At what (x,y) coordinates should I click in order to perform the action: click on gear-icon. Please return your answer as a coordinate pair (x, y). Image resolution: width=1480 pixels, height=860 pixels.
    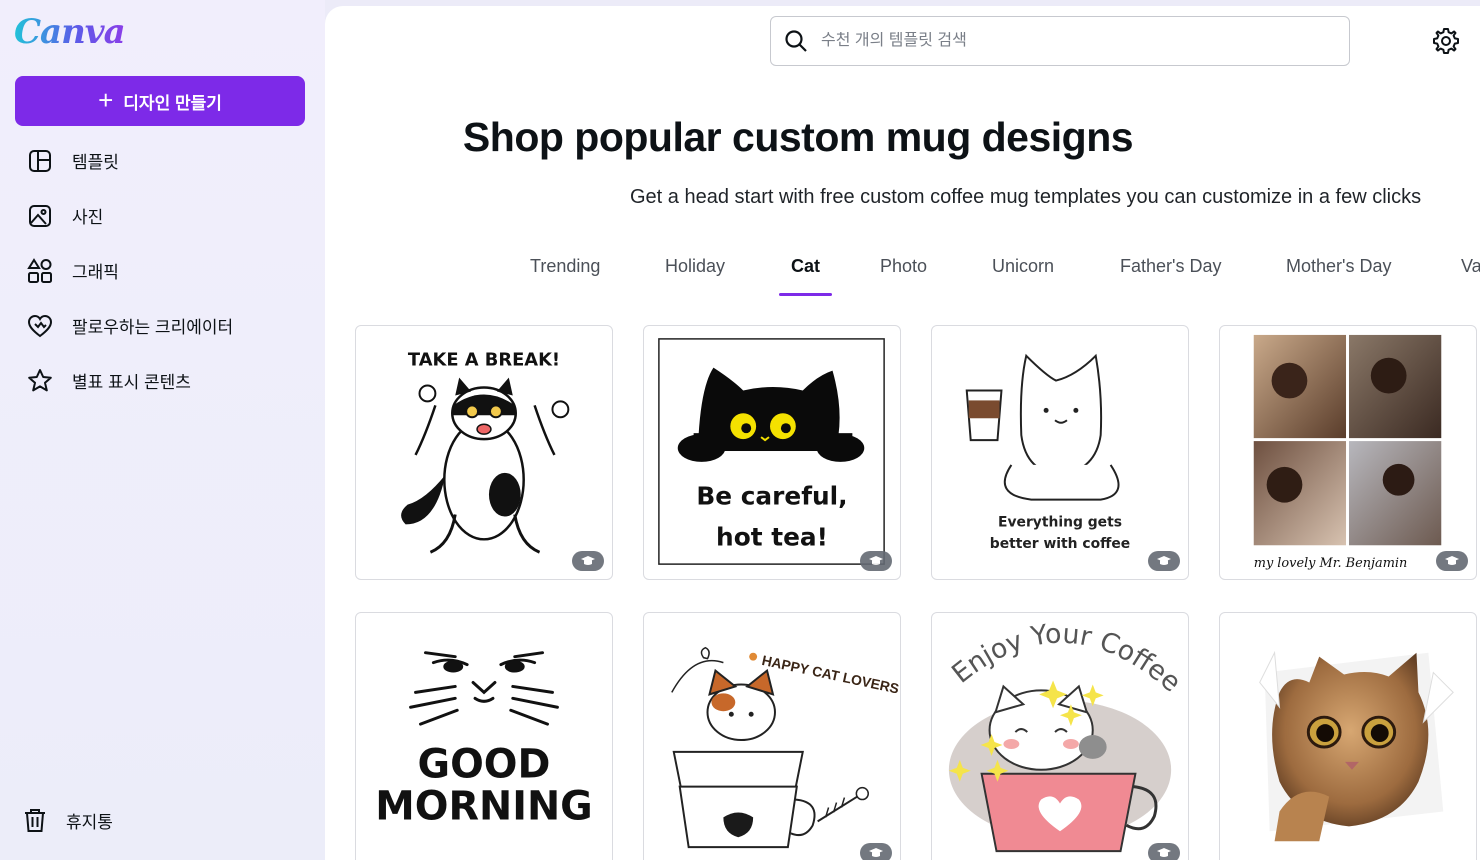
    Looking at the image, I should click on (1446, 41).